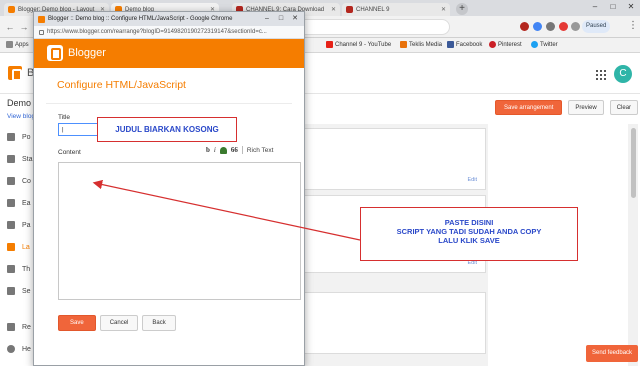  What do you see at coordinates (596, 26) in the screenshot?
I see `profile-paused-badge: Paused` at bounding box center [596, 26].